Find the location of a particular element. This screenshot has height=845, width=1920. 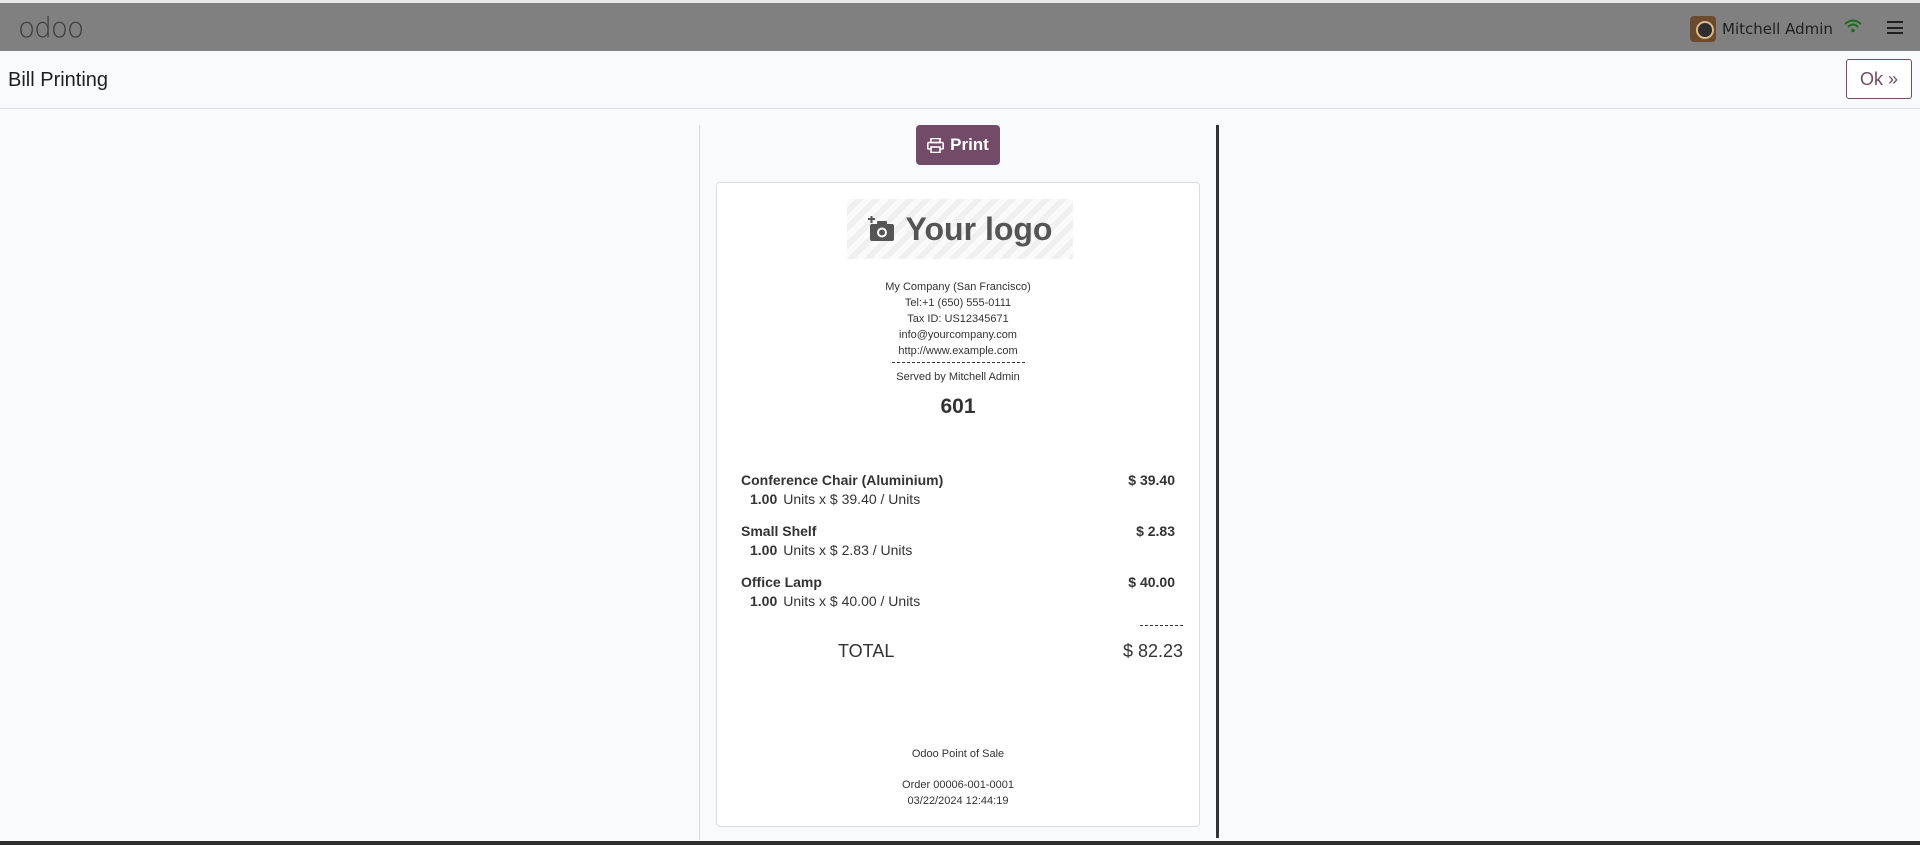

print-button-label: Print is located at coordinates (969, 144).